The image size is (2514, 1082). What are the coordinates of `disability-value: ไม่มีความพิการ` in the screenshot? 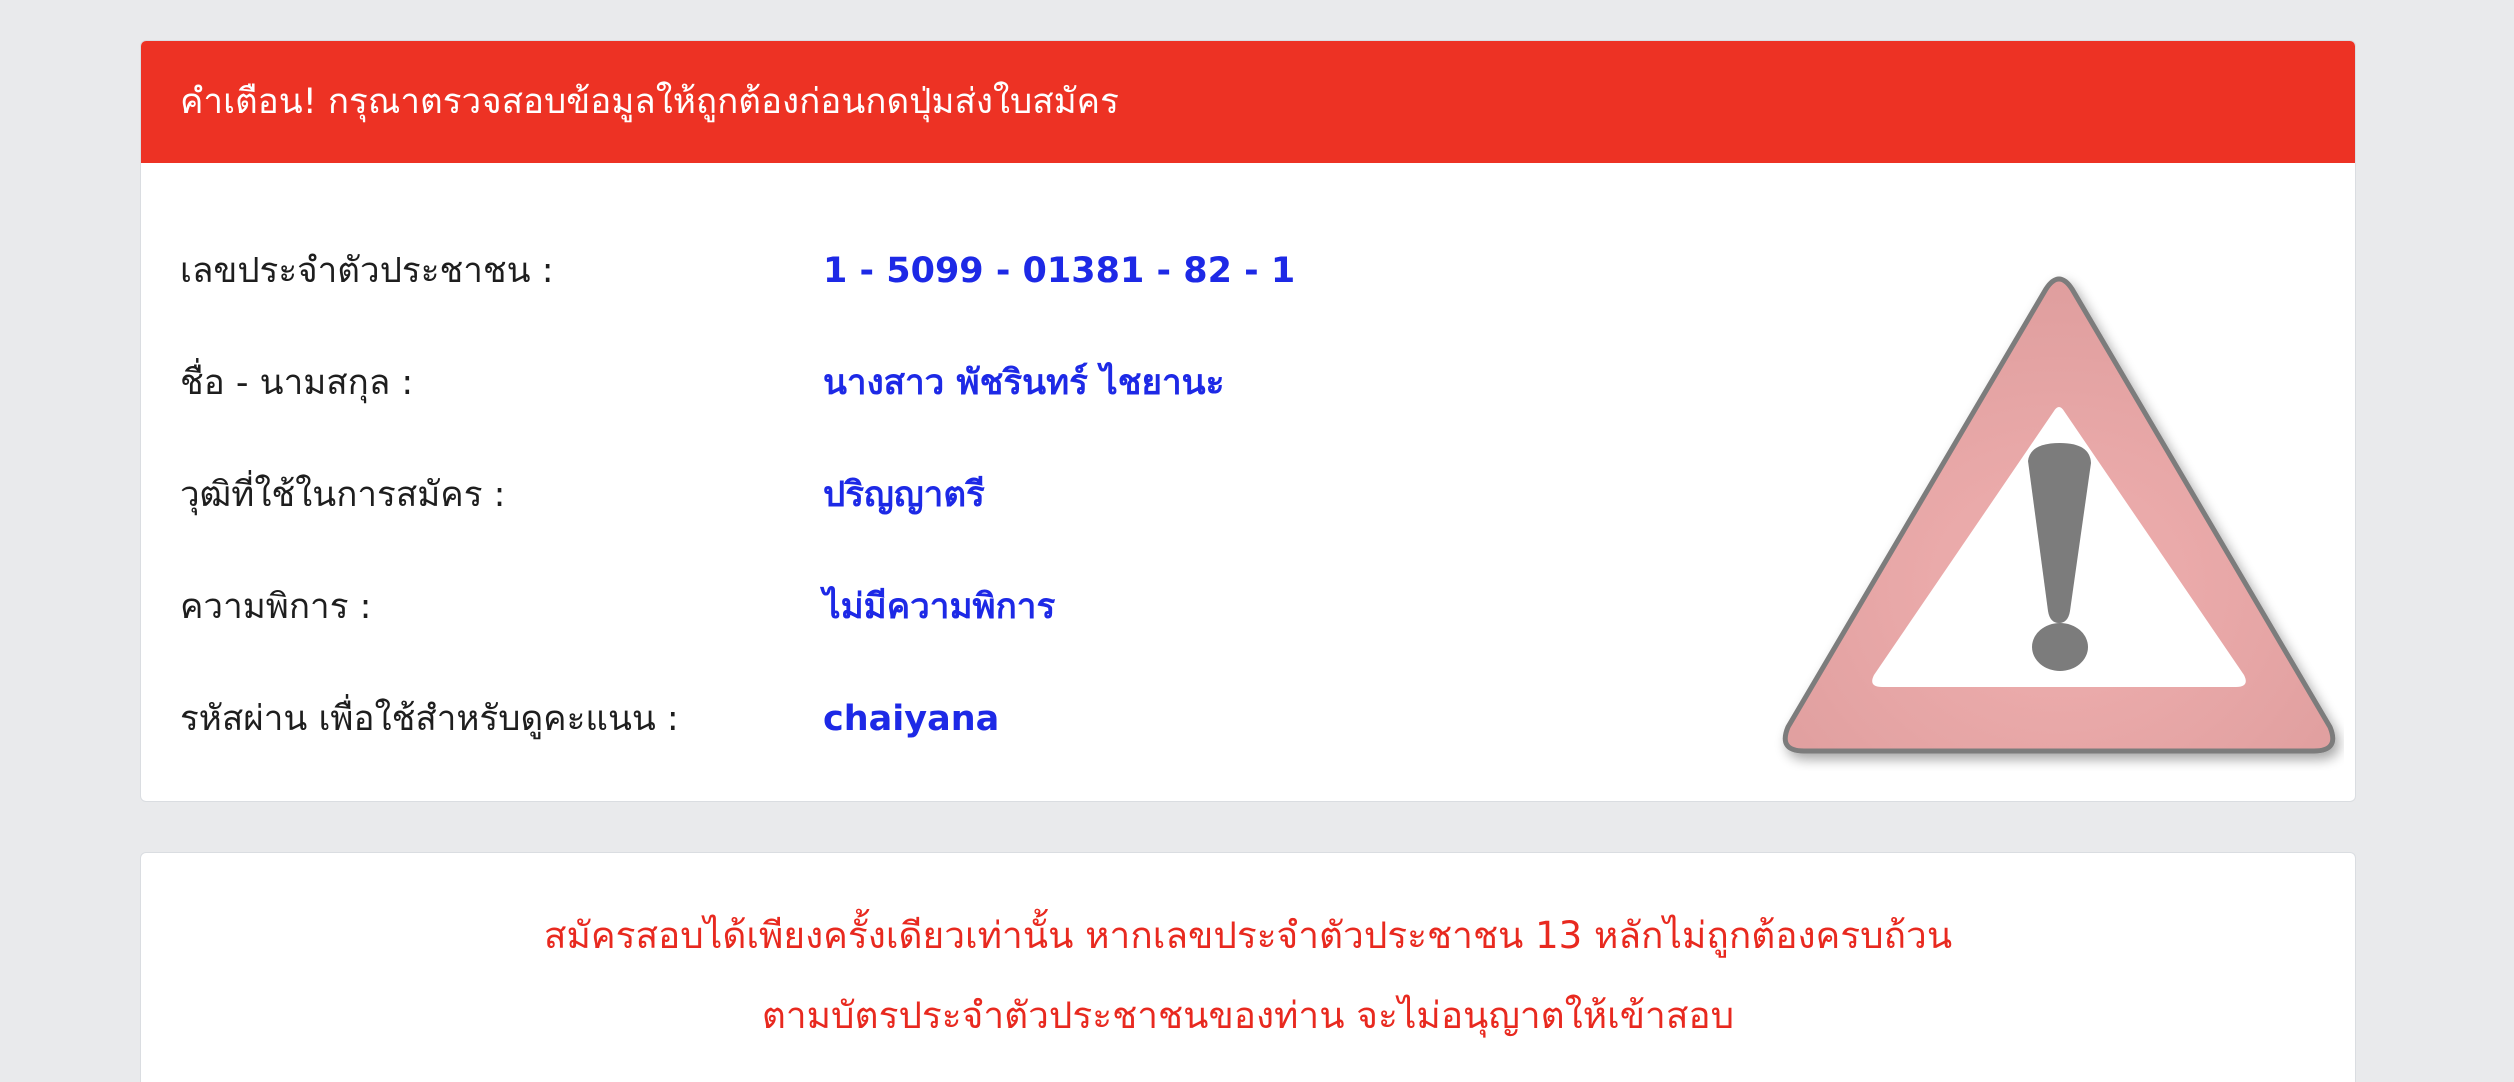 It's located at (939, 607).